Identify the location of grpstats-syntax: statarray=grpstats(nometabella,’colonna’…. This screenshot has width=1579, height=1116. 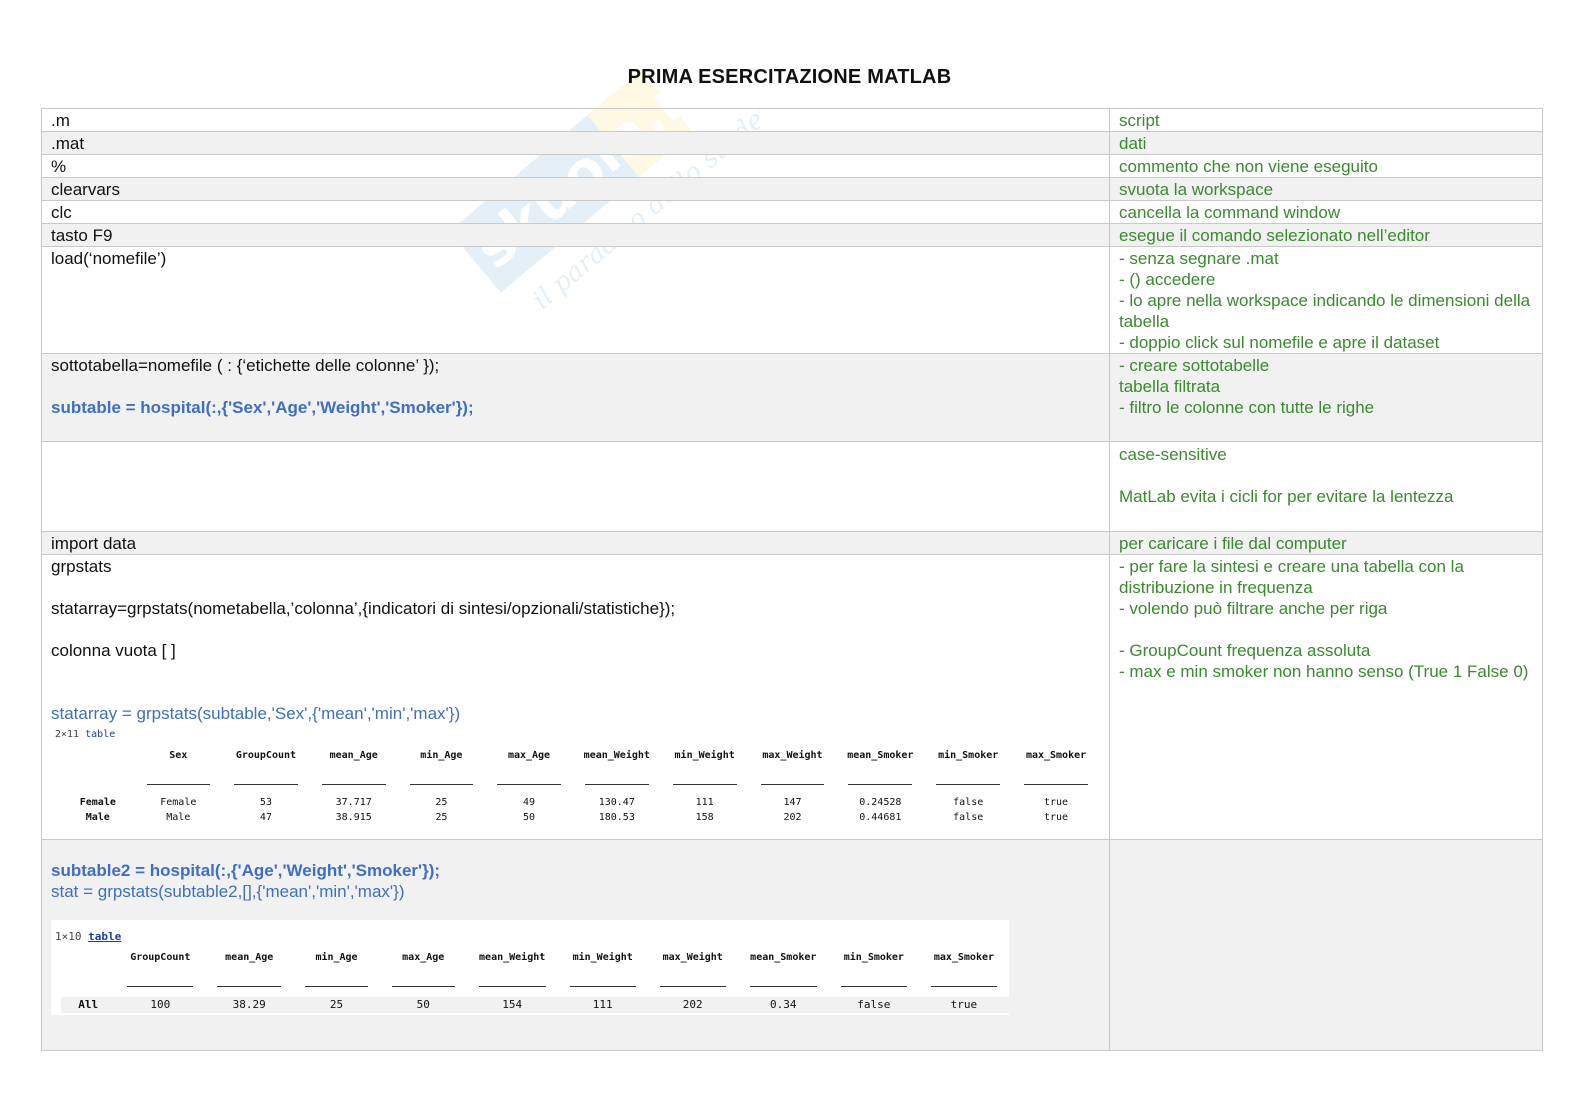
(363, 608).